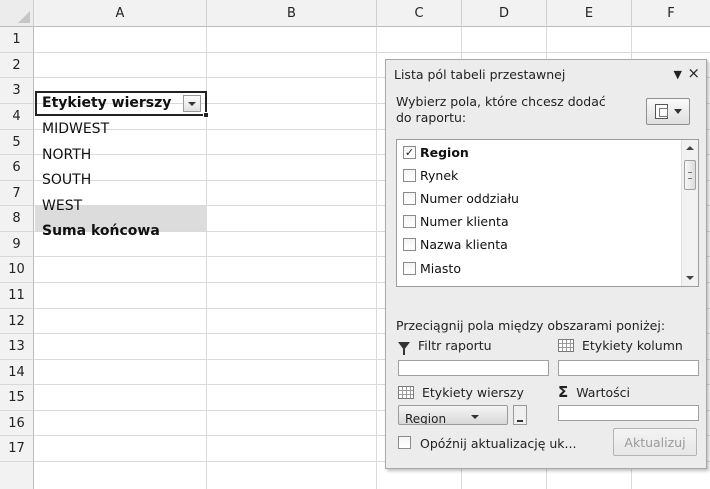  What do you see at coordinates (66, 155) in the screenshot?
I see `pivot-row-item: NORTH` at bounding box center [66, 155].